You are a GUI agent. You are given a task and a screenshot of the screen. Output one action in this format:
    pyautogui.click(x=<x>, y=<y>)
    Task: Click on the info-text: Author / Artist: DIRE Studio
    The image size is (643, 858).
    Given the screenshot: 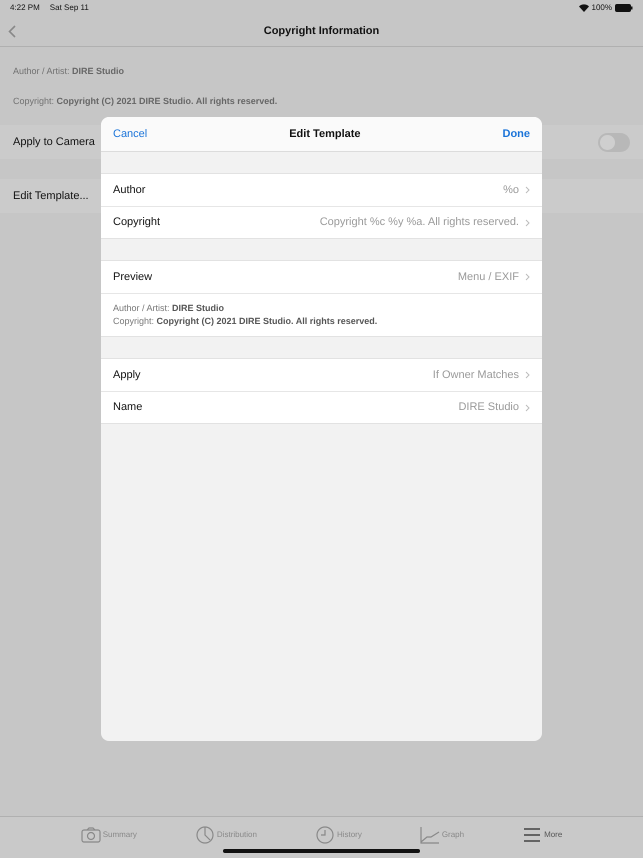 What is the action you would take?
    pyautogui.click(x=69, y=71)
    